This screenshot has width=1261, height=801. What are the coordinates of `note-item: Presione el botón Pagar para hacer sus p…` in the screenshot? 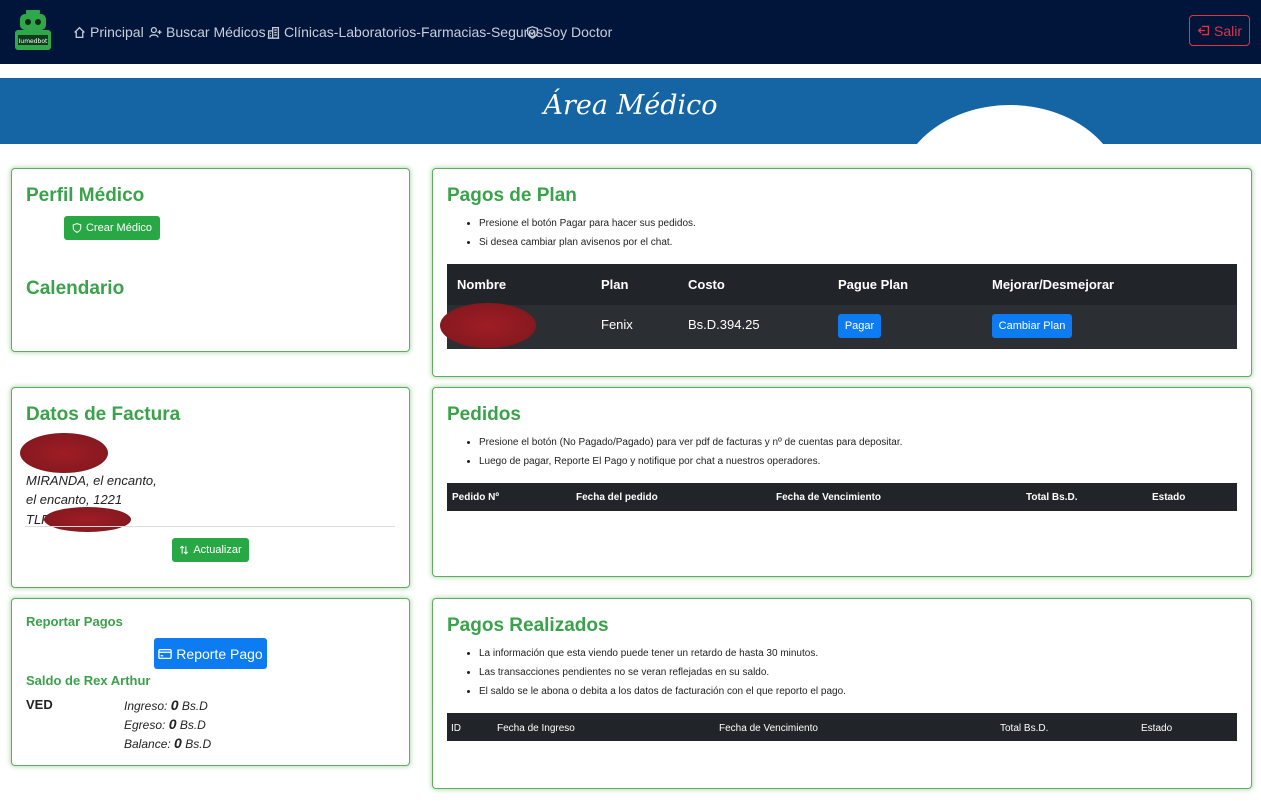 It's located at (587, 223).